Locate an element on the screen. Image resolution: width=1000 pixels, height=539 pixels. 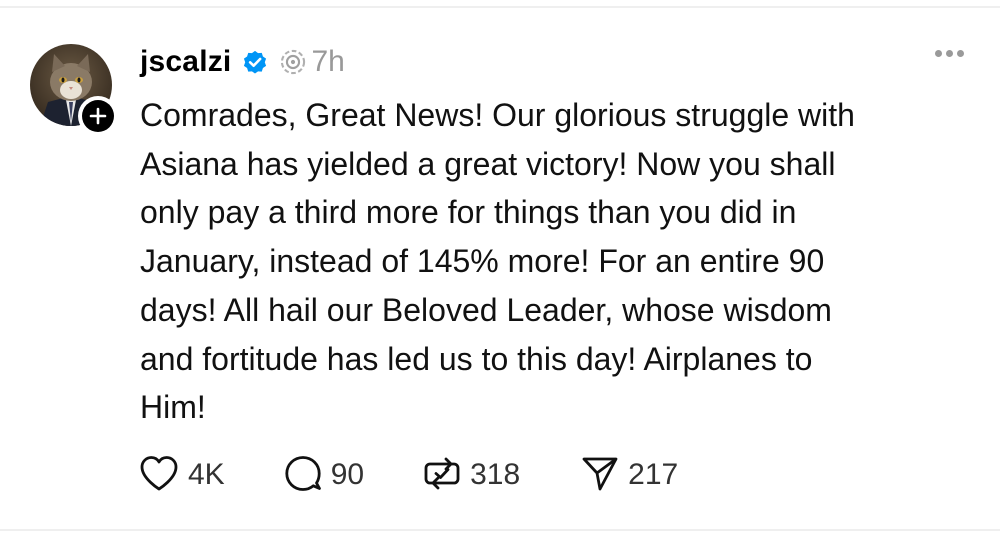
repost-button: 318 is located at coordinates (471, 475).